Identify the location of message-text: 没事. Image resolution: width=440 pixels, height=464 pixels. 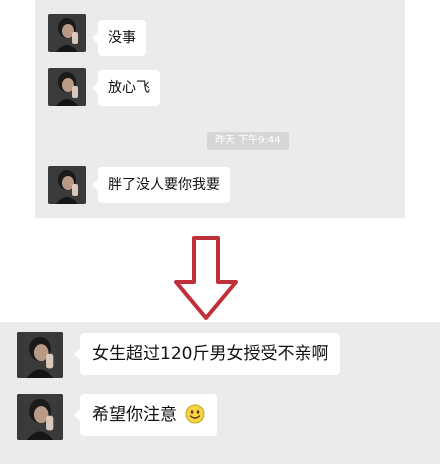
(122, 38).